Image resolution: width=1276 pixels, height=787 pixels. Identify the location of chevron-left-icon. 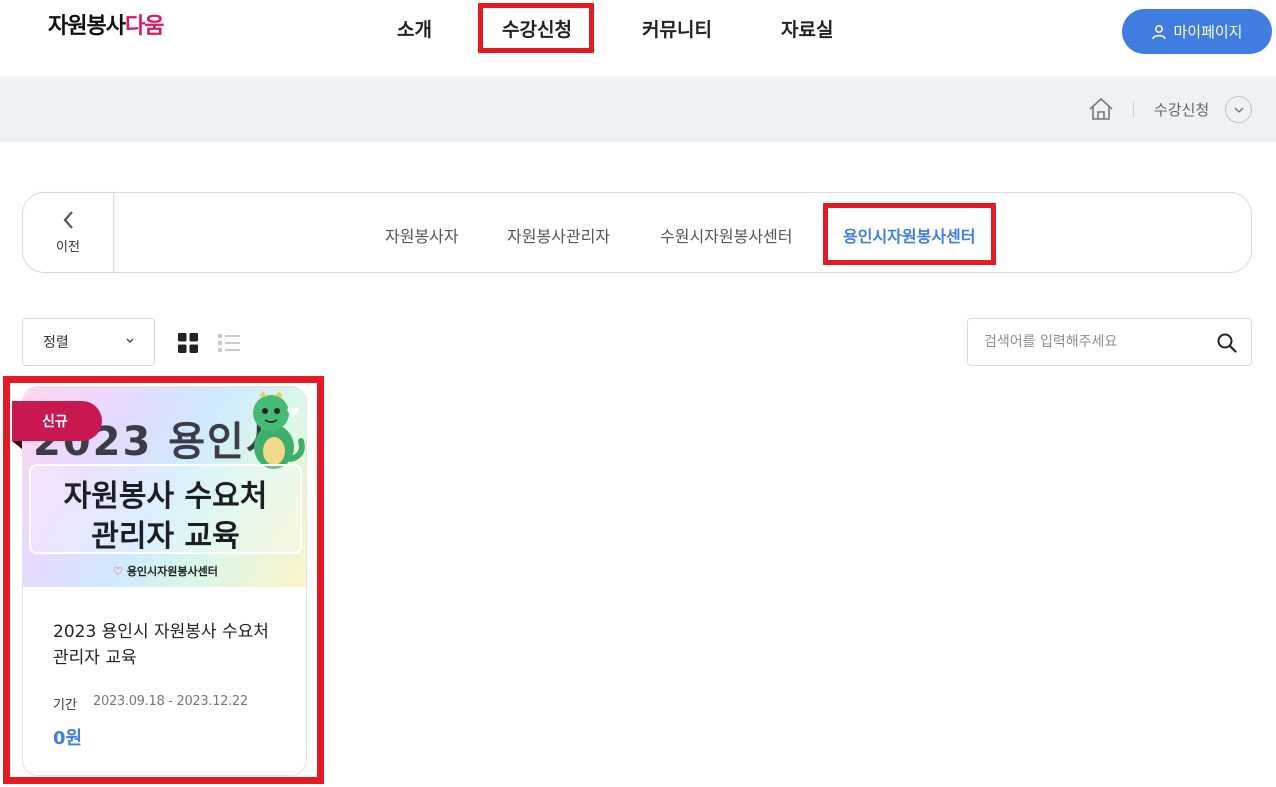
(68, 220).